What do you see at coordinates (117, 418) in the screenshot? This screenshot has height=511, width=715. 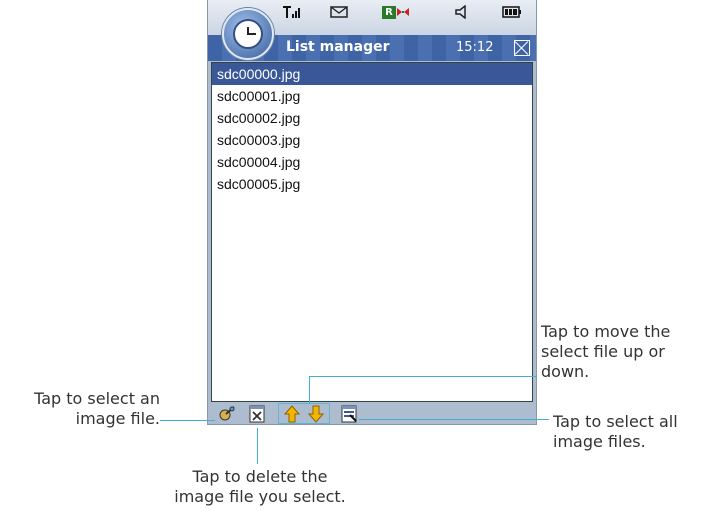 I see `callout-text: image file.` at bounding box center [117, 418].